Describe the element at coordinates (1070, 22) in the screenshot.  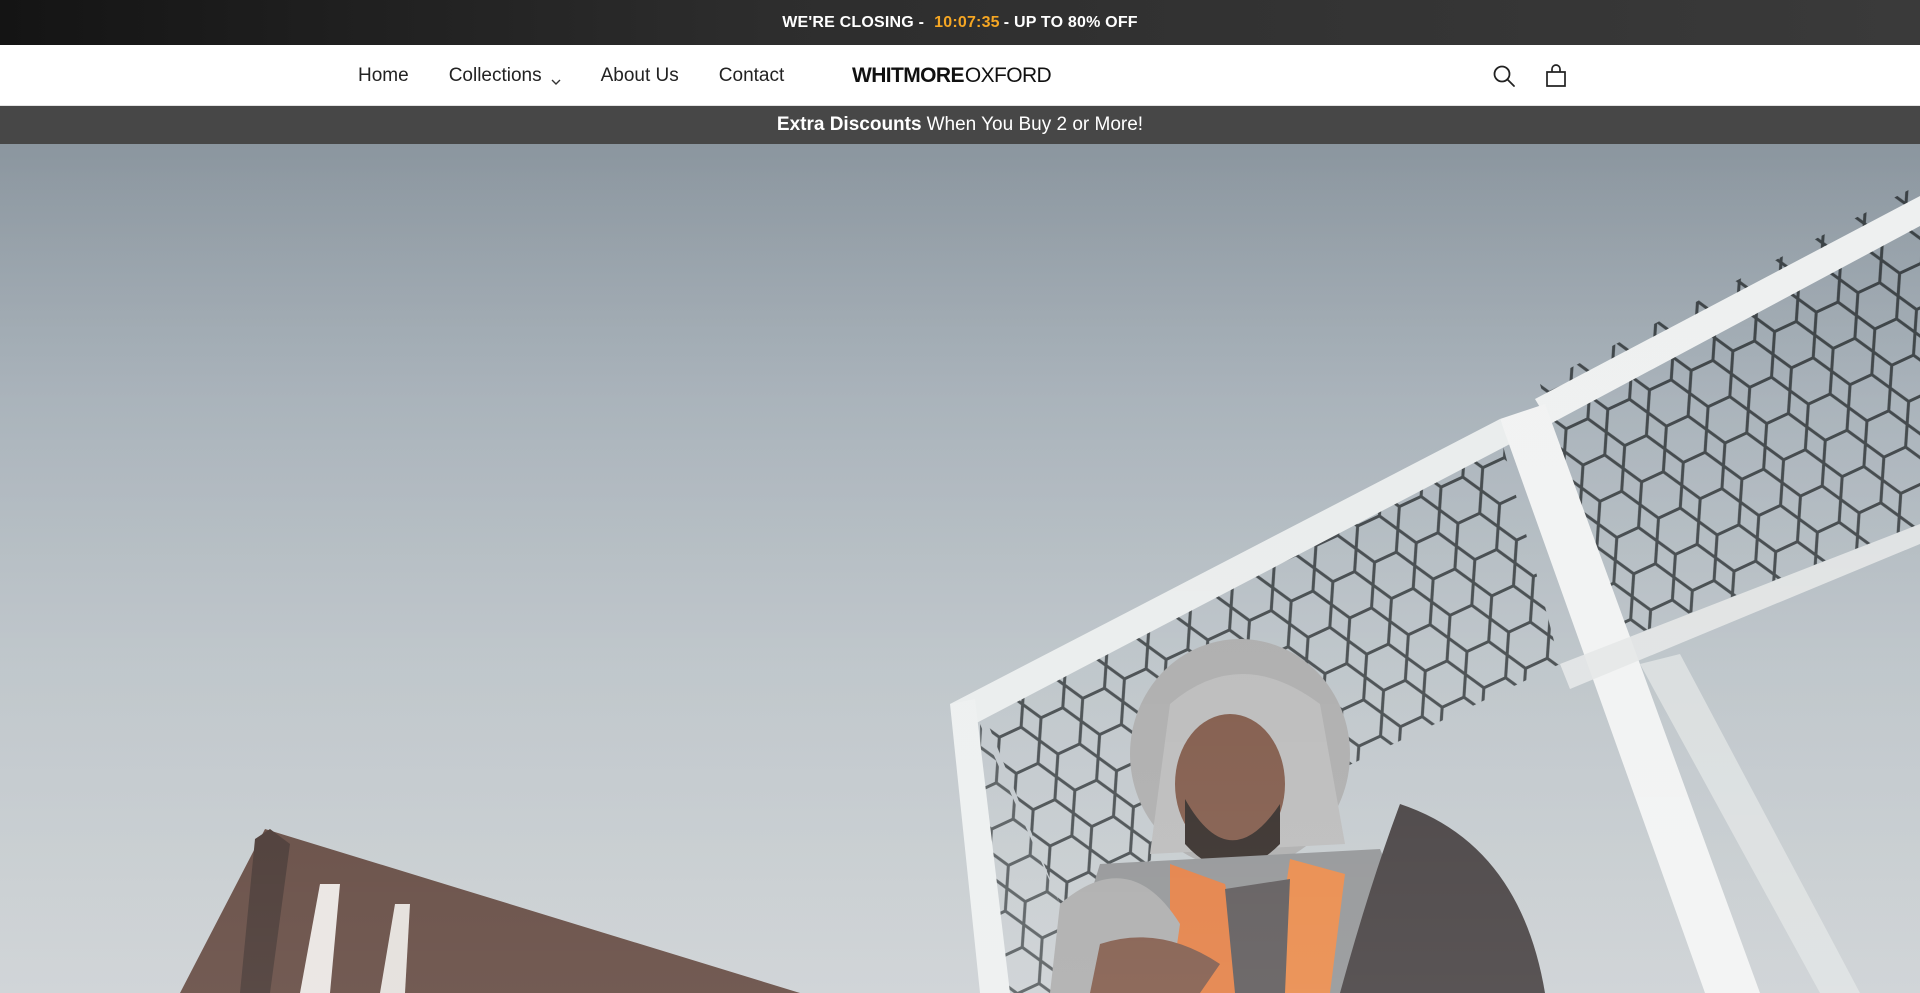
I see `promo-suffix: - UP TO 80% OFF` at that location.